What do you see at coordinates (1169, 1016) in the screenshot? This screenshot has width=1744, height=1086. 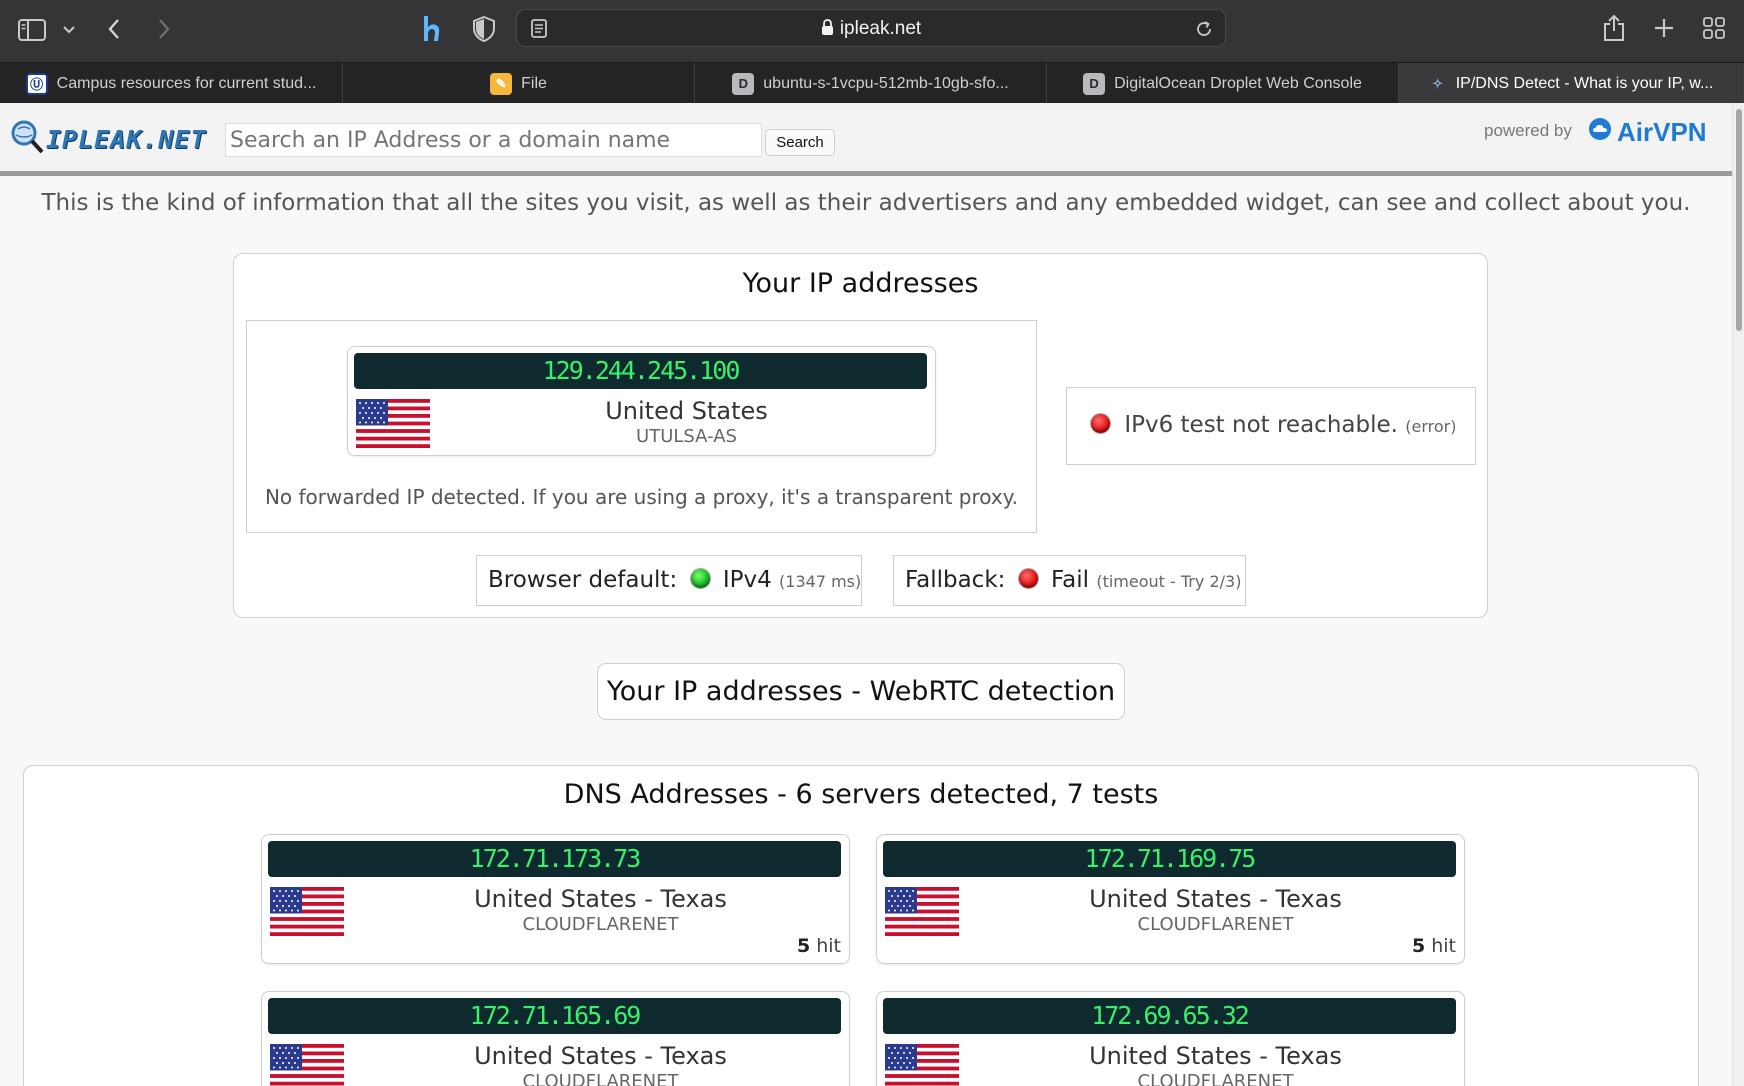 I see `dns-server-ip: 172.69.65.32` at bounding box center [1169, 1016].